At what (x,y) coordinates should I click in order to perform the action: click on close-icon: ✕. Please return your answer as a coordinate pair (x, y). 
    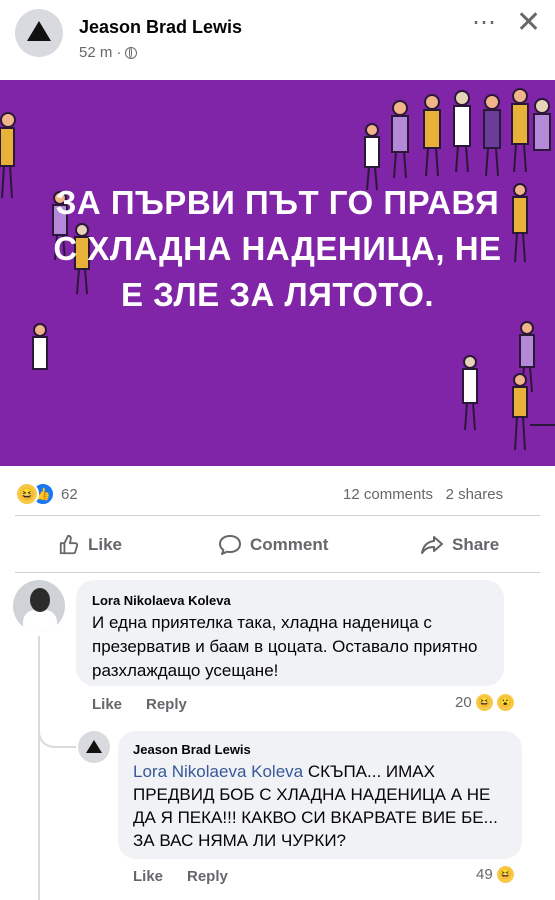
    Looking at the image, I should click on (528, 22).